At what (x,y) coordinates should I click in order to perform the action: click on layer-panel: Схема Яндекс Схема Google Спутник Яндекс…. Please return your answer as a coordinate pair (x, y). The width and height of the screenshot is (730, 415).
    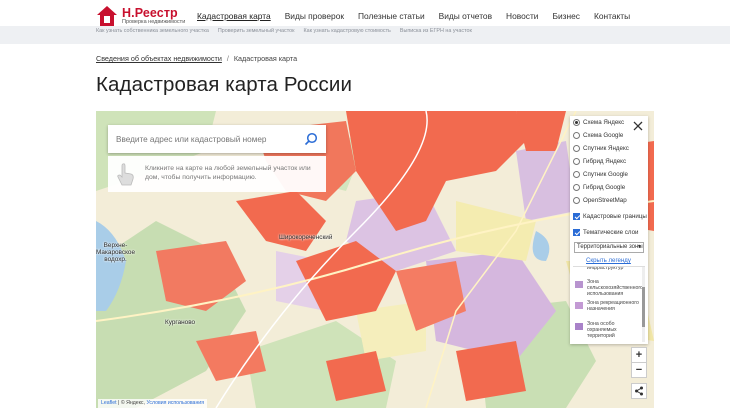
    Looking at the image, I should click on (609, 230).